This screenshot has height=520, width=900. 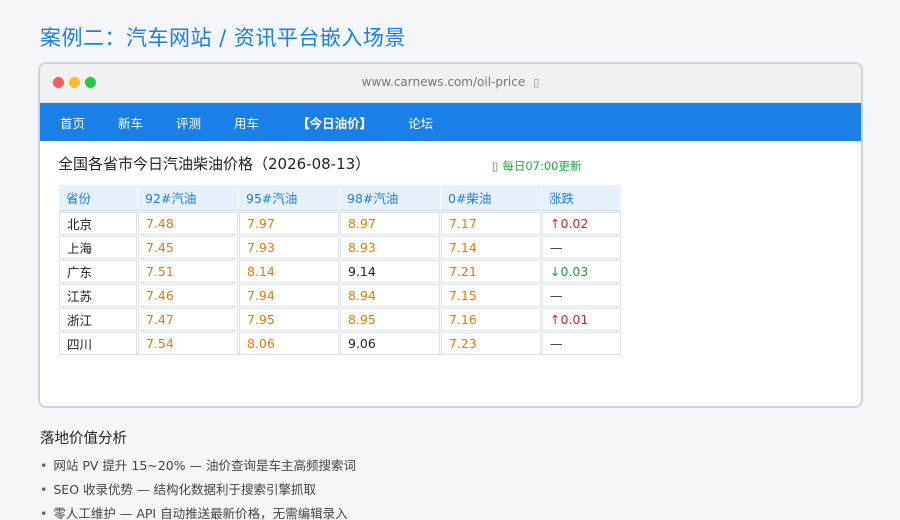 What do you see at coordinates (289, 223) in the screenshot?
I see `price-95-cell: 7.97` at bounding box center [289, 223].